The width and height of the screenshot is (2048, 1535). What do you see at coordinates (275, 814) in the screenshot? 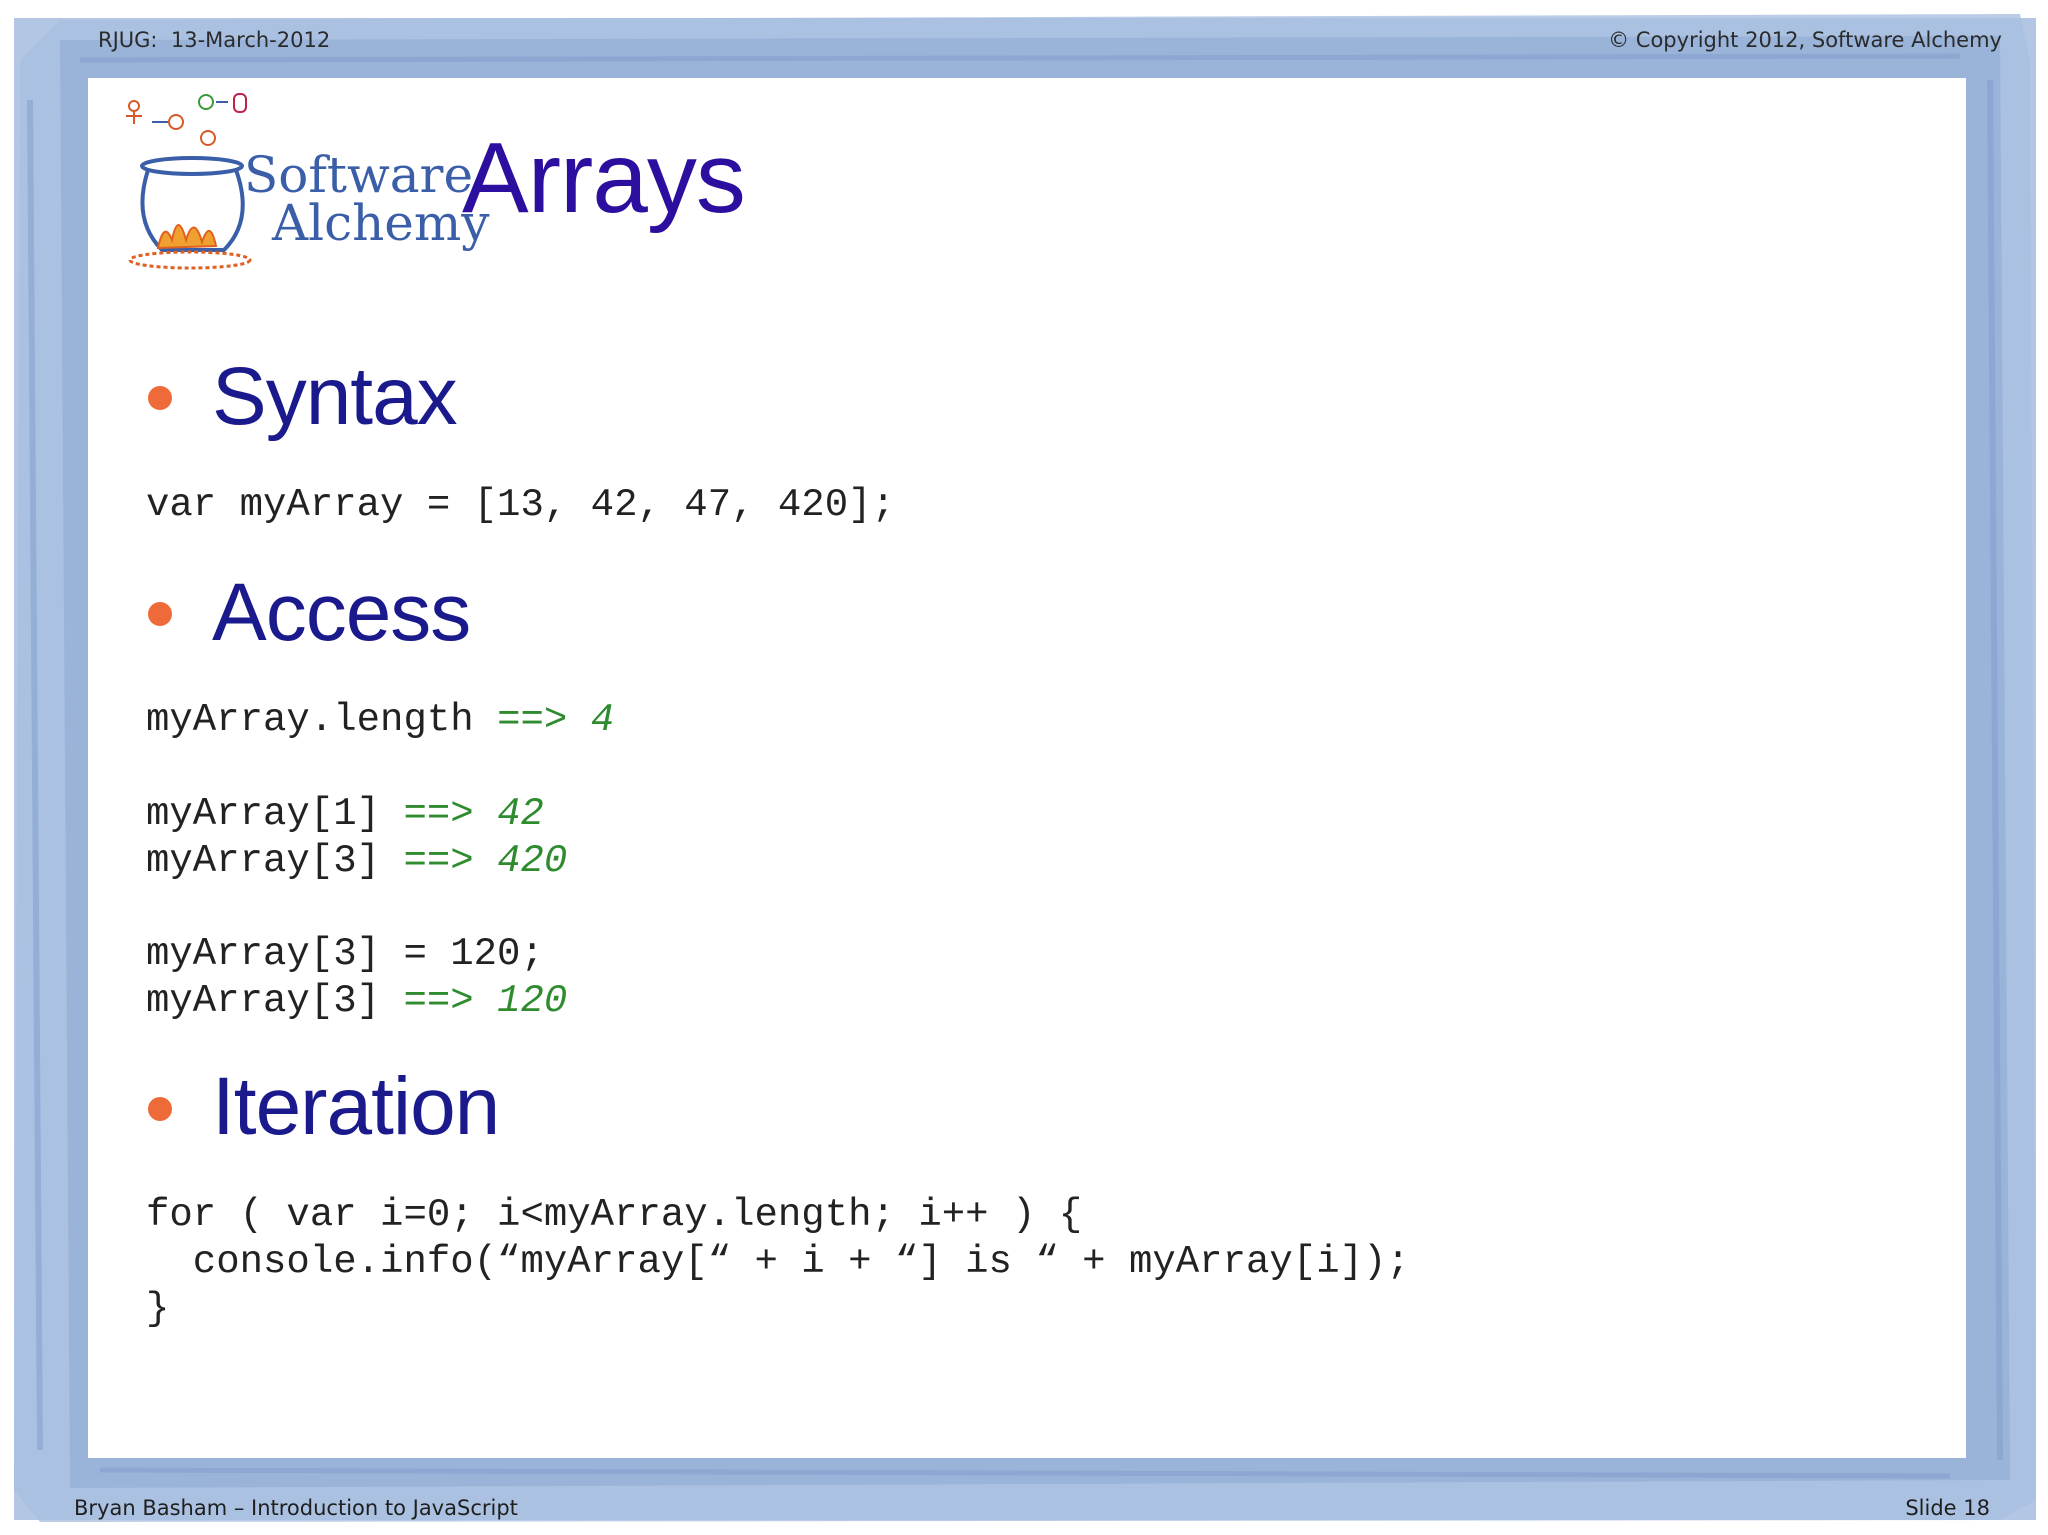
I see `code-text: myArray[1]` at bounding box center [275, 814].